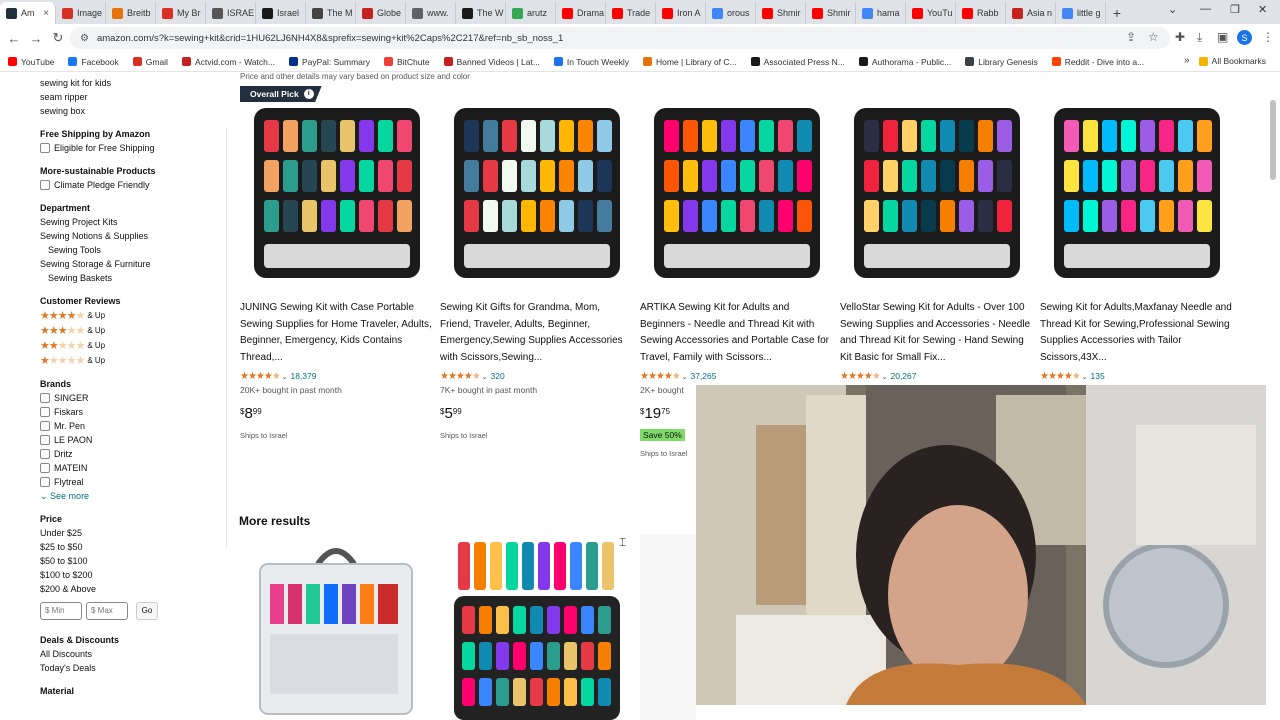  What do you see at coordinates (181, 13) in the screenshot?
I see `browser-tab: My Br` at bounding box center [181, 13].